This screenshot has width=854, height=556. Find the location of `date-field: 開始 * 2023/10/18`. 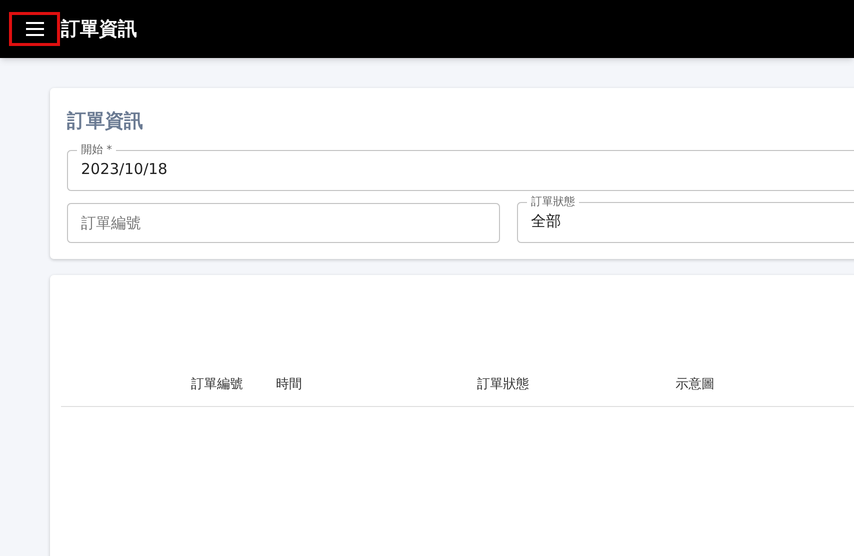

date-field: 開始 * 2023/10/18 is located at coordinates (460, 167).